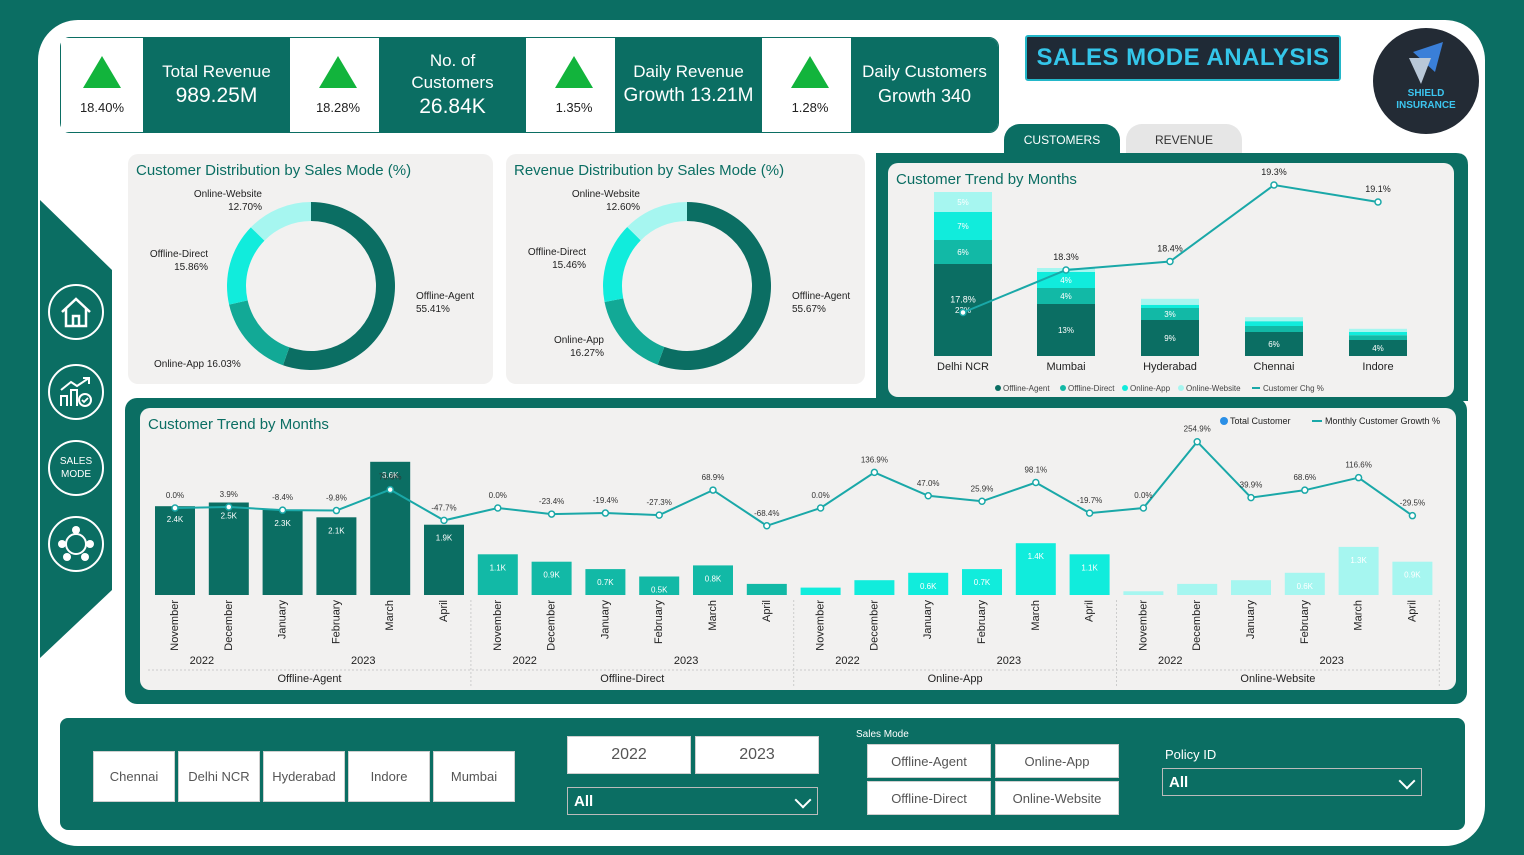 The width and height of the screenshot is (1524, 855). I want to click on donut-label-online-app: Online-App 16.27%, so click(578, 347).